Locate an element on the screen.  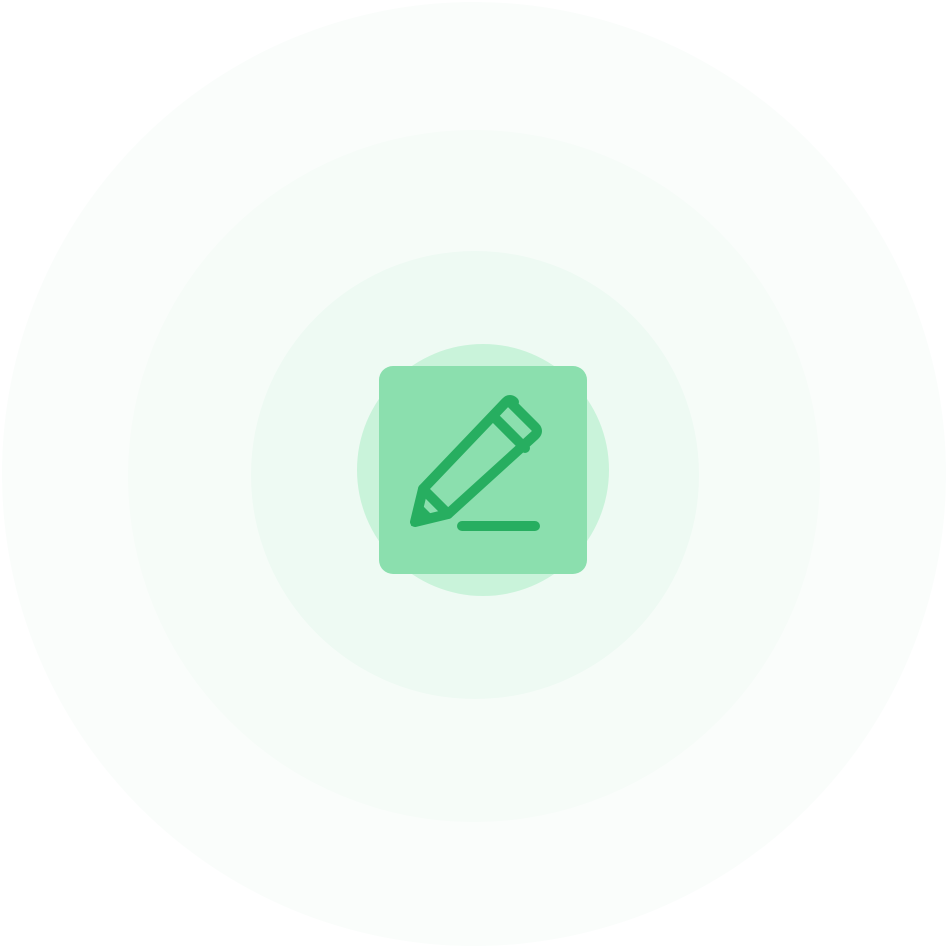
icon-tile is located at coordinates (483, 470).